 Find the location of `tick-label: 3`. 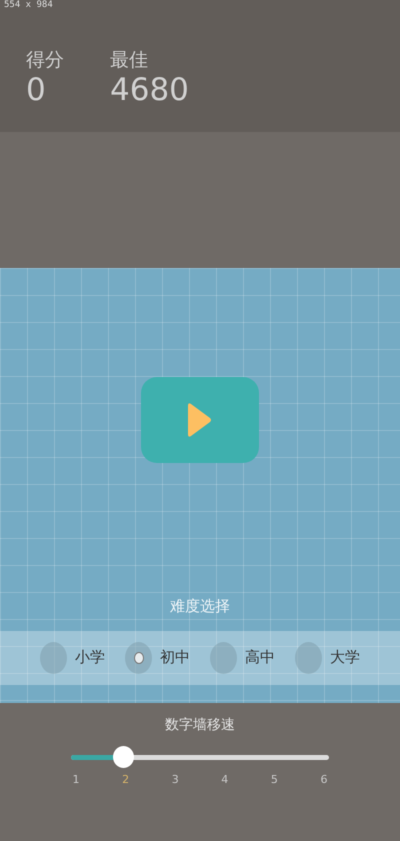

tick-label: 3 is located at coordinates (175, 780).